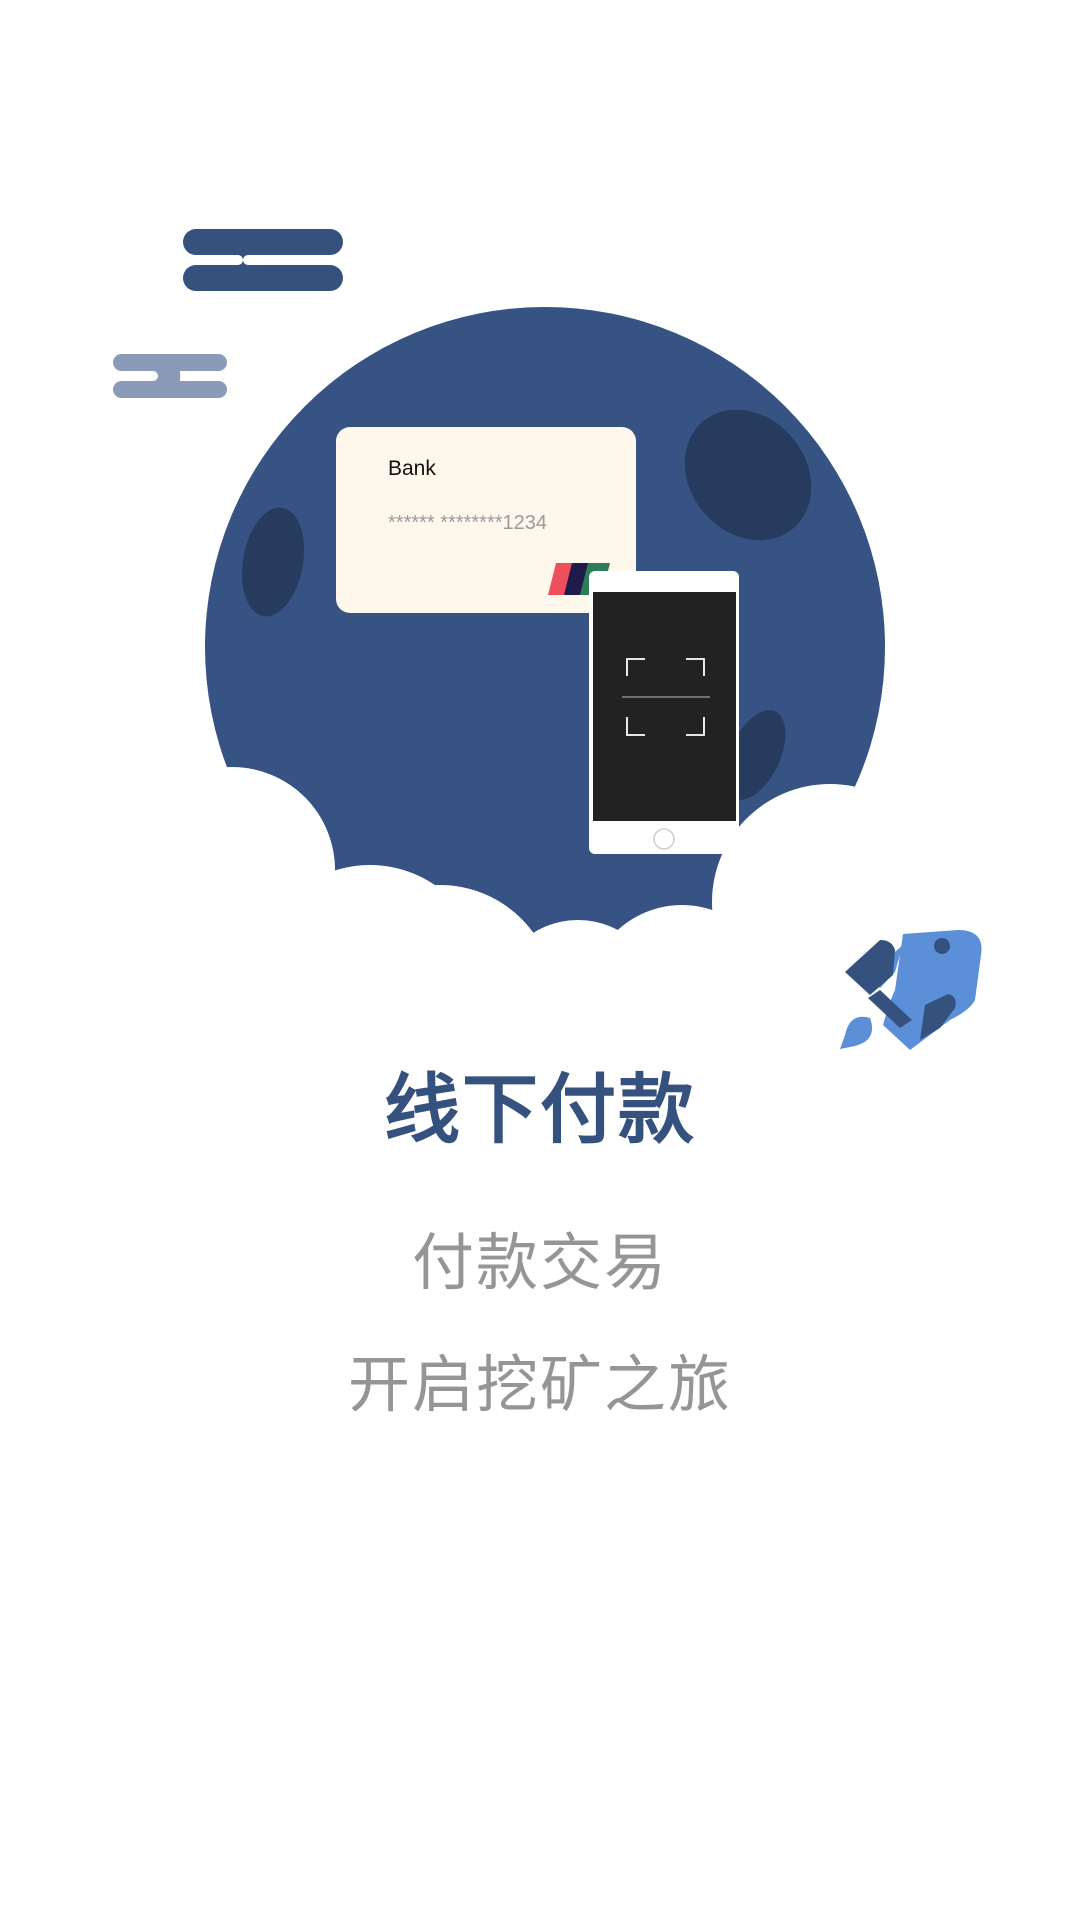 The width and height of the screenshot is (1080, 1920). I want to click on onboarding-subtitle-line1: 付款交易, so click(539, 1262).